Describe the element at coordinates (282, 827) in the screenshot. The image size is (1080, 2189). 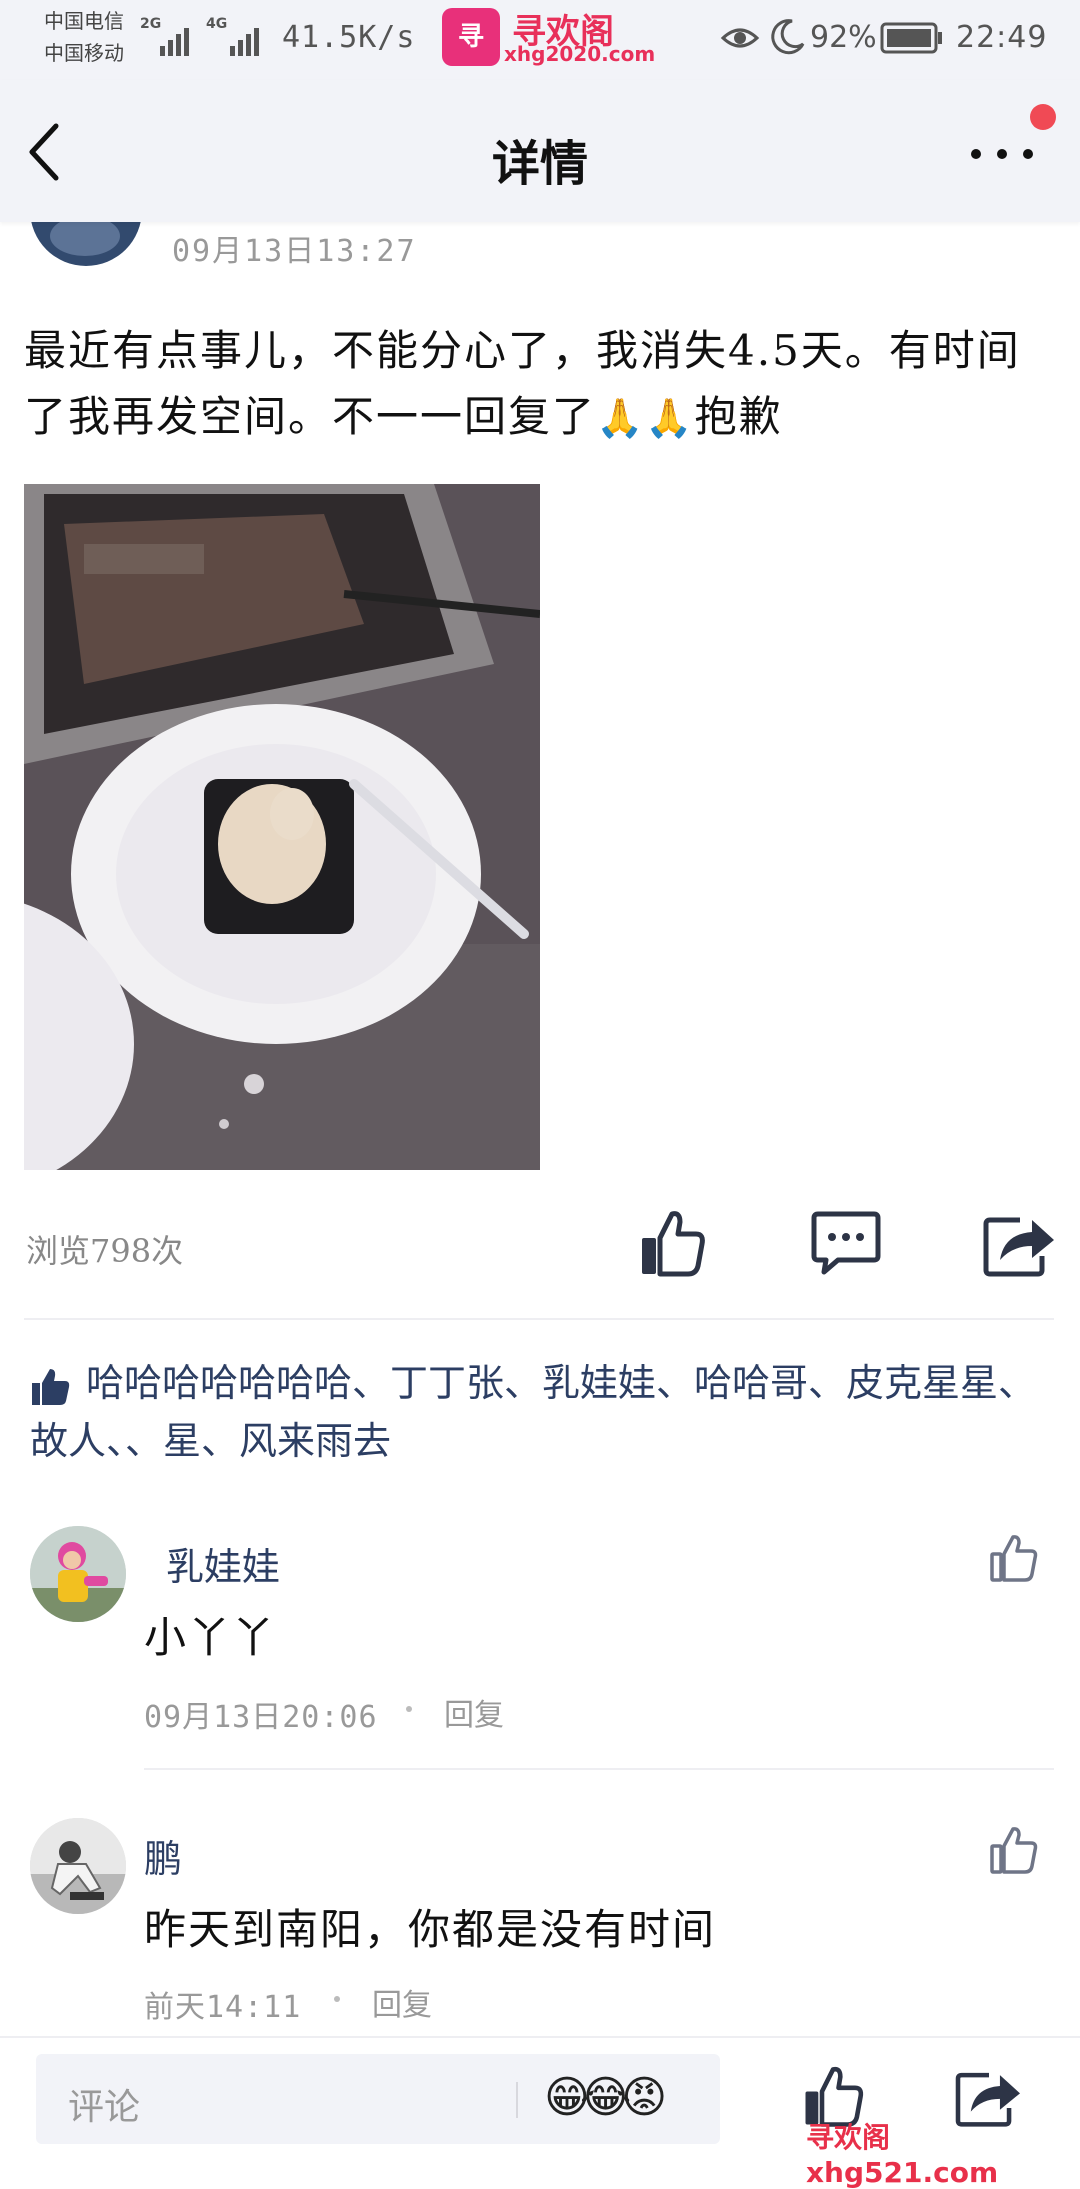
I see `post-photo` at that location.